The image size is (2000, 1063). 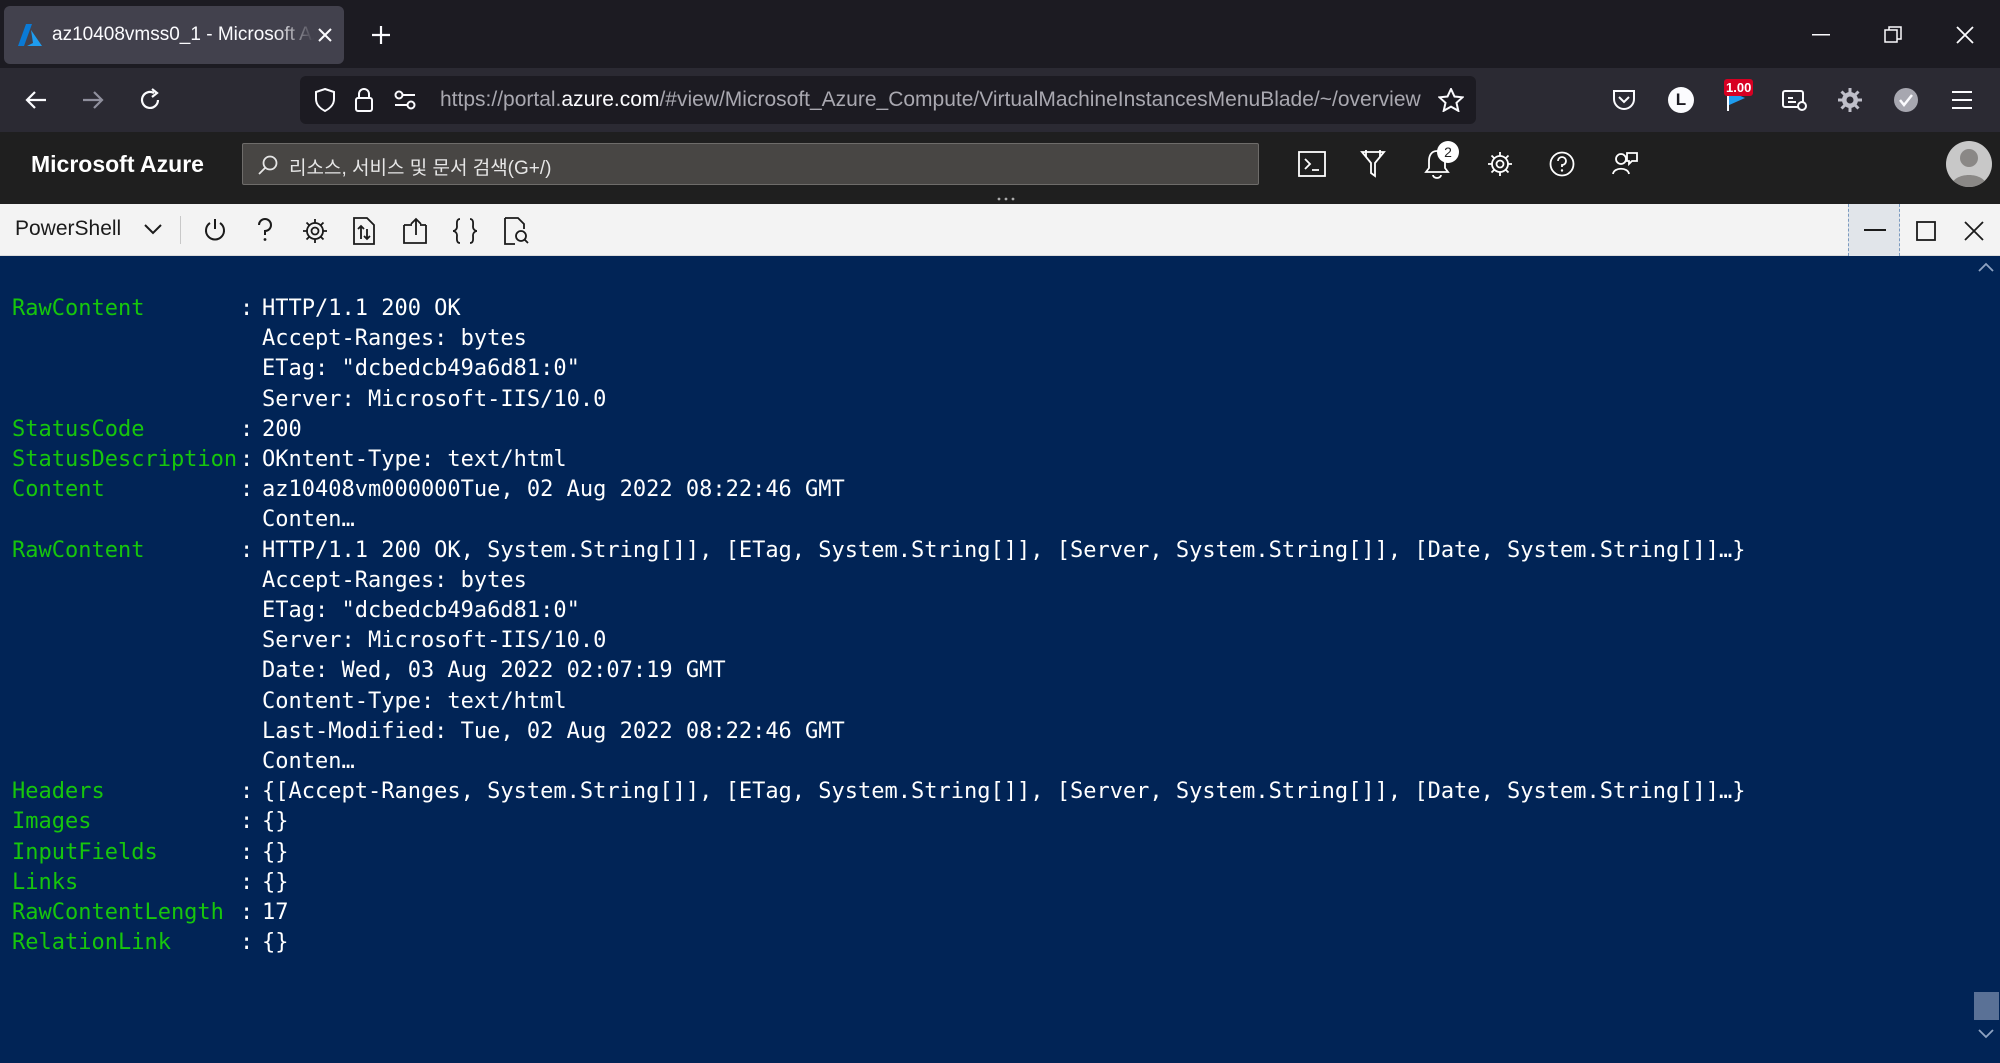 What do you see at coordinates (1986, 659) in the screenshot?
I see `terminal-scrollbar` at bounding box center [1986, 659].